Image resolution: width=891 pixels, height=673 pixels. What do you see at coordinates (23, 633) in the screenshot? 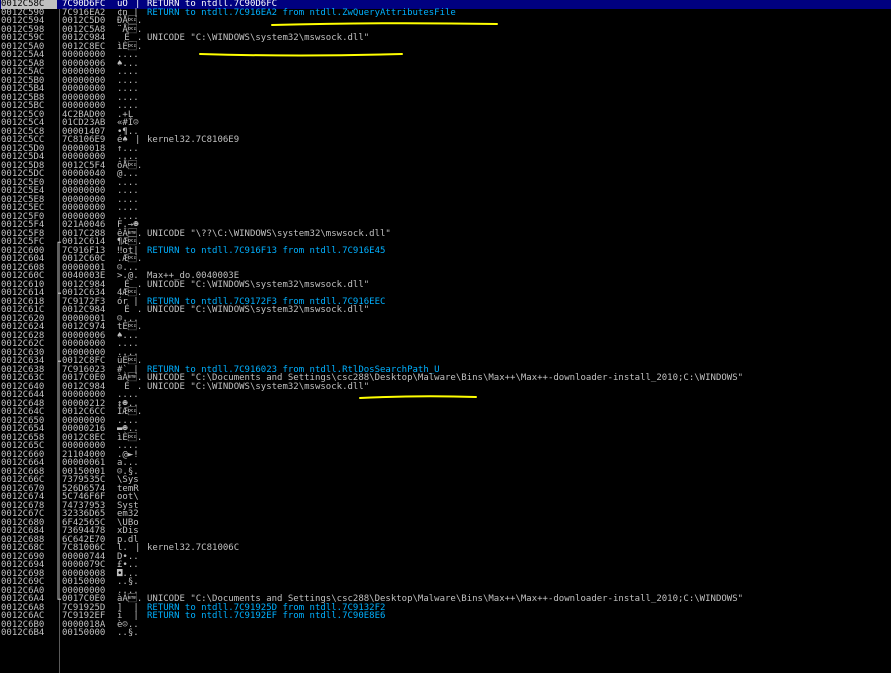
I see `stack-address: 0012C6B4` at bounding box center [23, 633].